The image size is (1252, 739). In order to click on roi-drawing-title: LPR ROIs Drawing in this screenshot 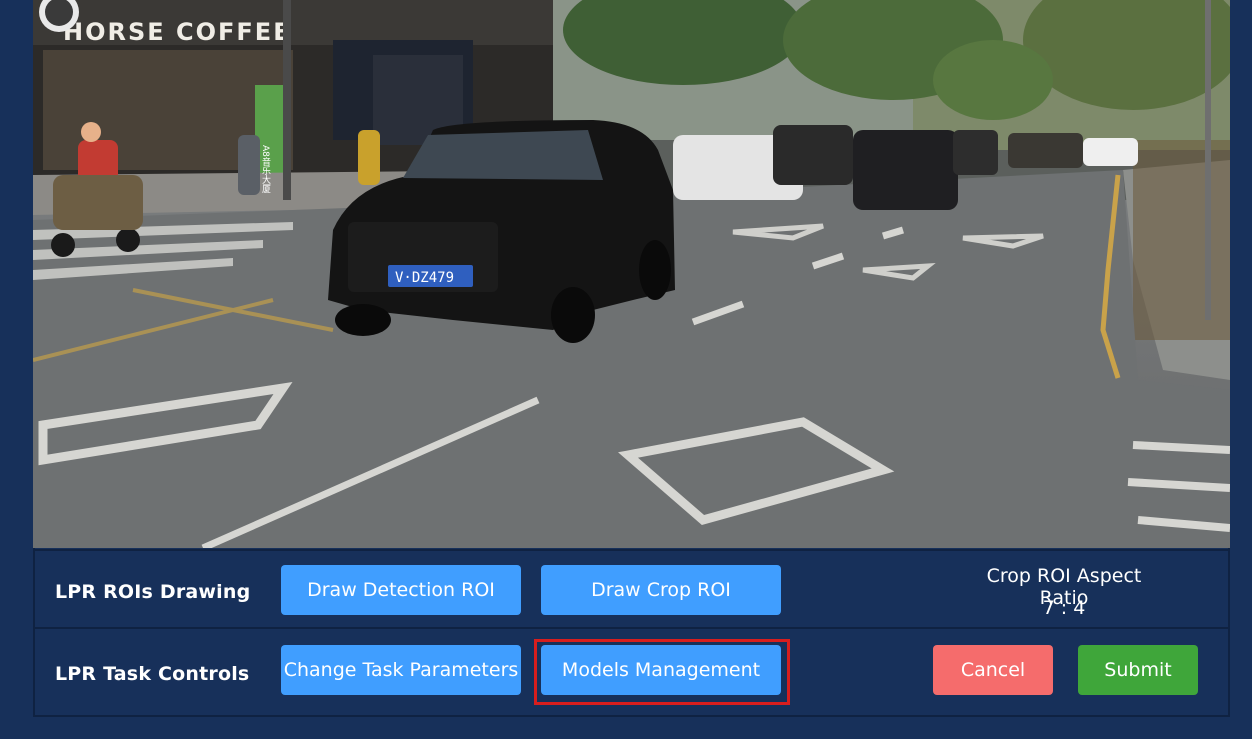, I will do `click(153, 592)`.